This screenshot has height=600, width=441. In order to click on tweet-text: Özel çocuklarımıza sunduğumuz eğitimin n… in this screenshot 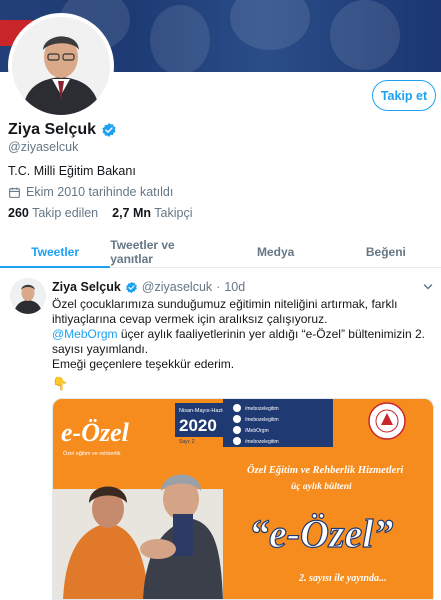, I will do `click(243, 334)`.